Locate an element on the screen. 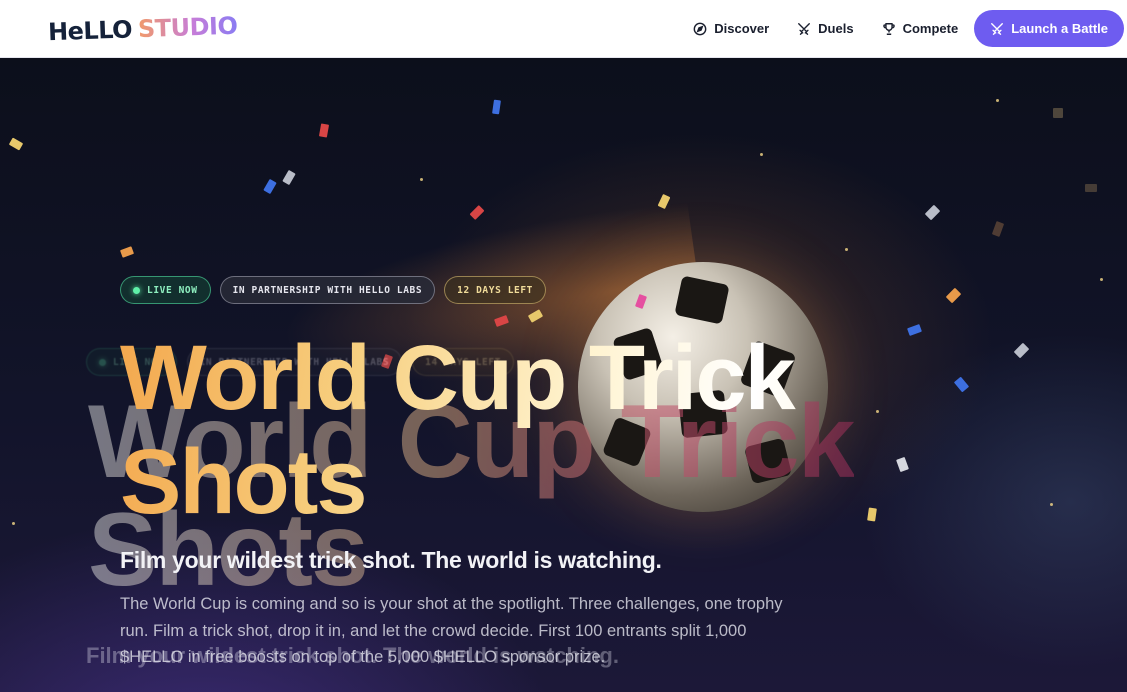 The width and height of the screenshot is (1127, 692). nav-link-duels-label: Duels is located at coordinates (836, 28).